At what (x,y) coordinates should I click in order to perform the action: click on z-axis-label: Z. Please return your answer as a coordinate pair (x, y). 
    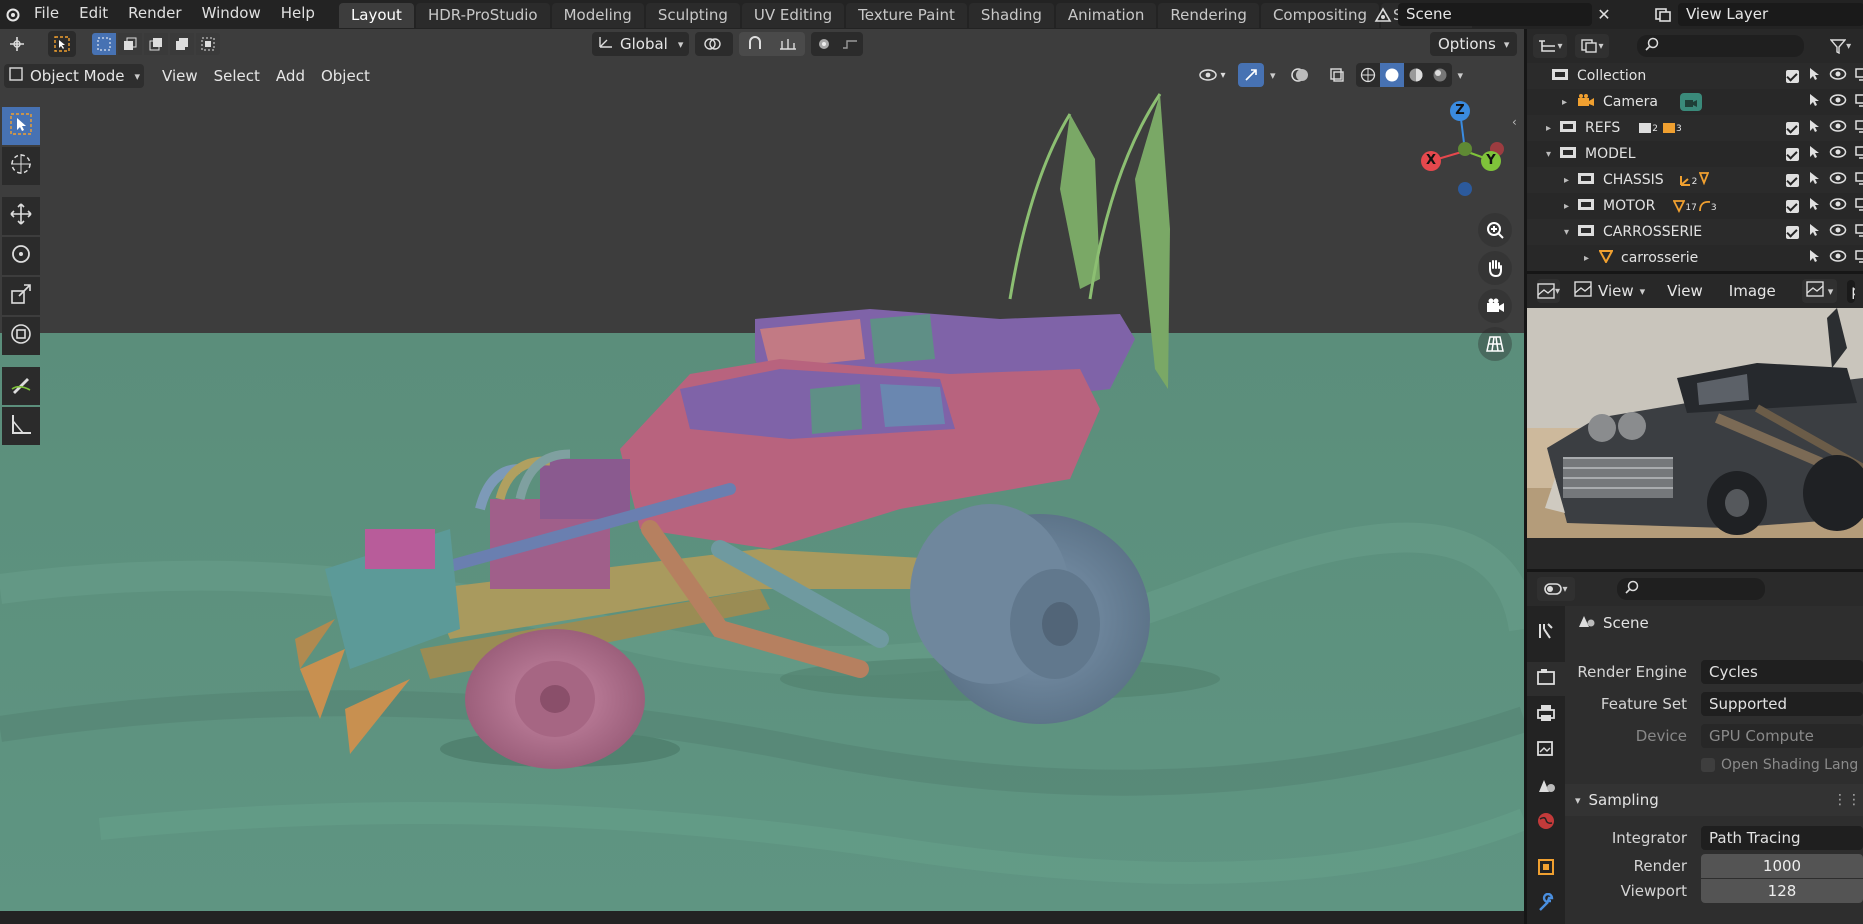
    Looking at the image, I should click on (1460, 111).